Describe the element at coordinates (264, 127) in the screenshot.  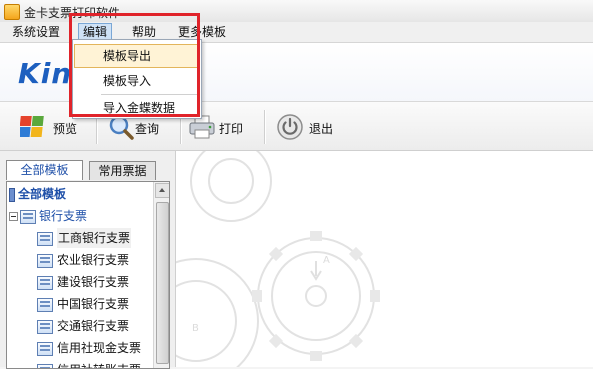
I see `toolbar-separator` at that location.